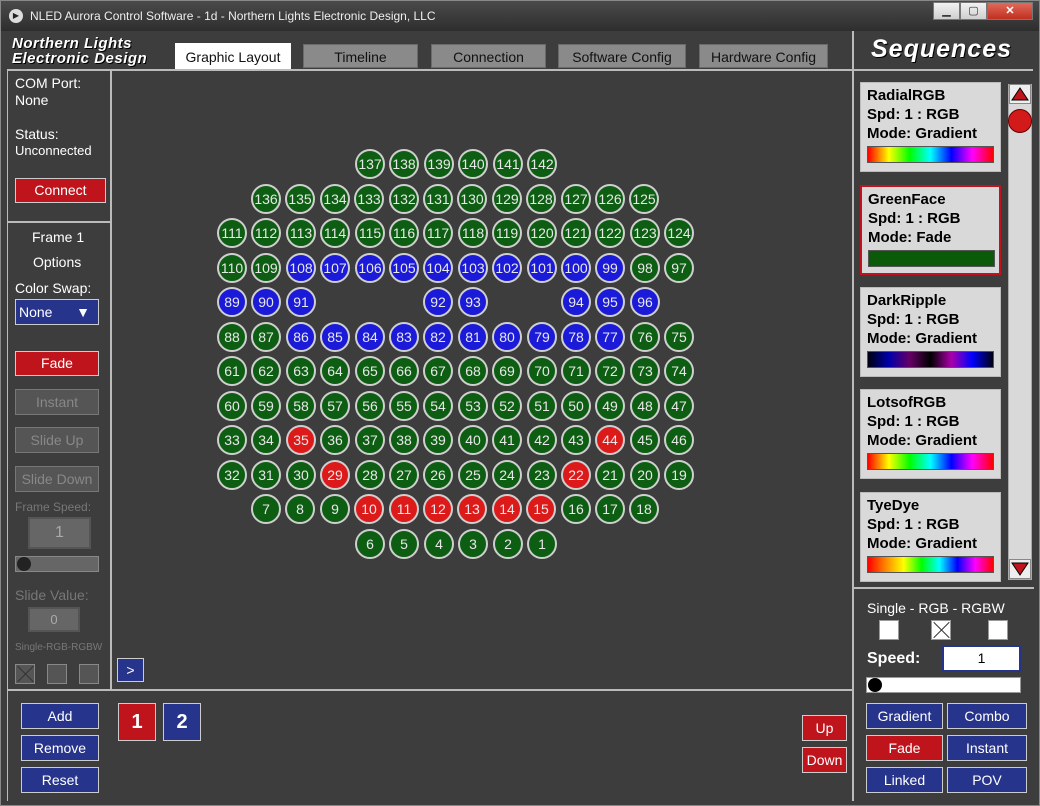 This screenshot has height=806, width=1040. I want to click on led-59: 59, so click(266, 406).